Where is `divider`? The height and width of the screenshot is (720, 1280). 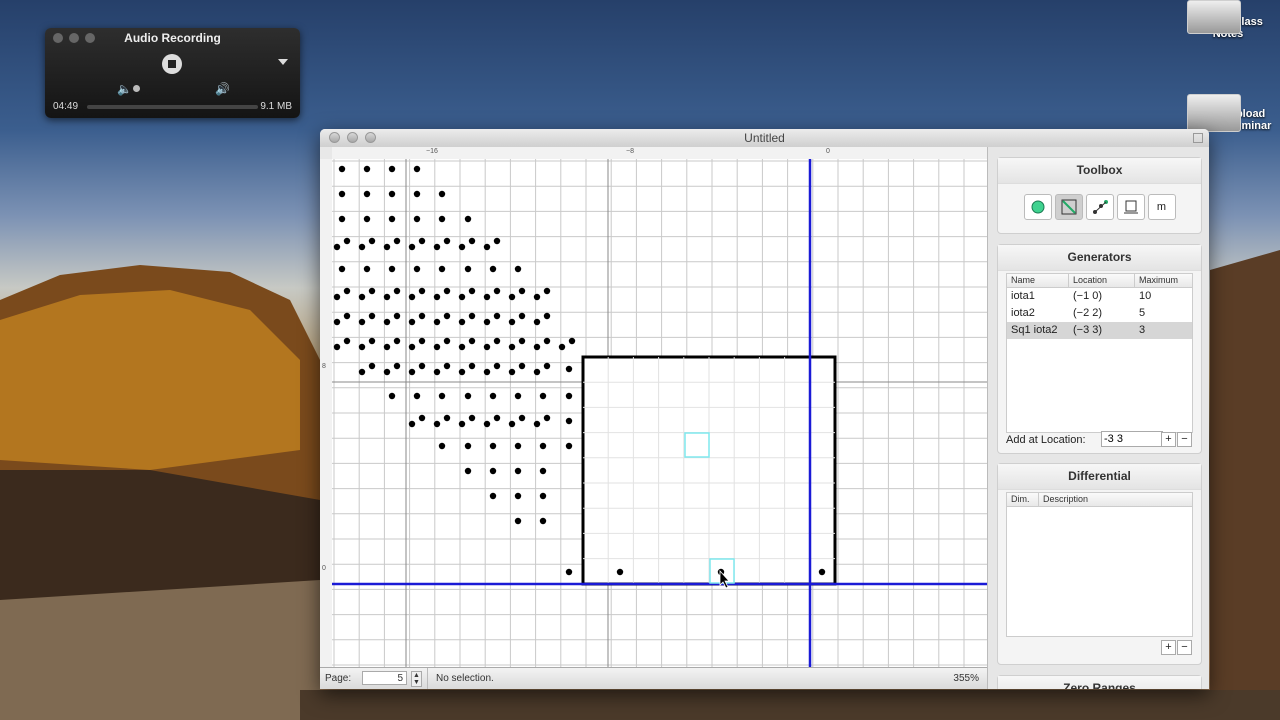 divider is located at coordinates (427, 678).